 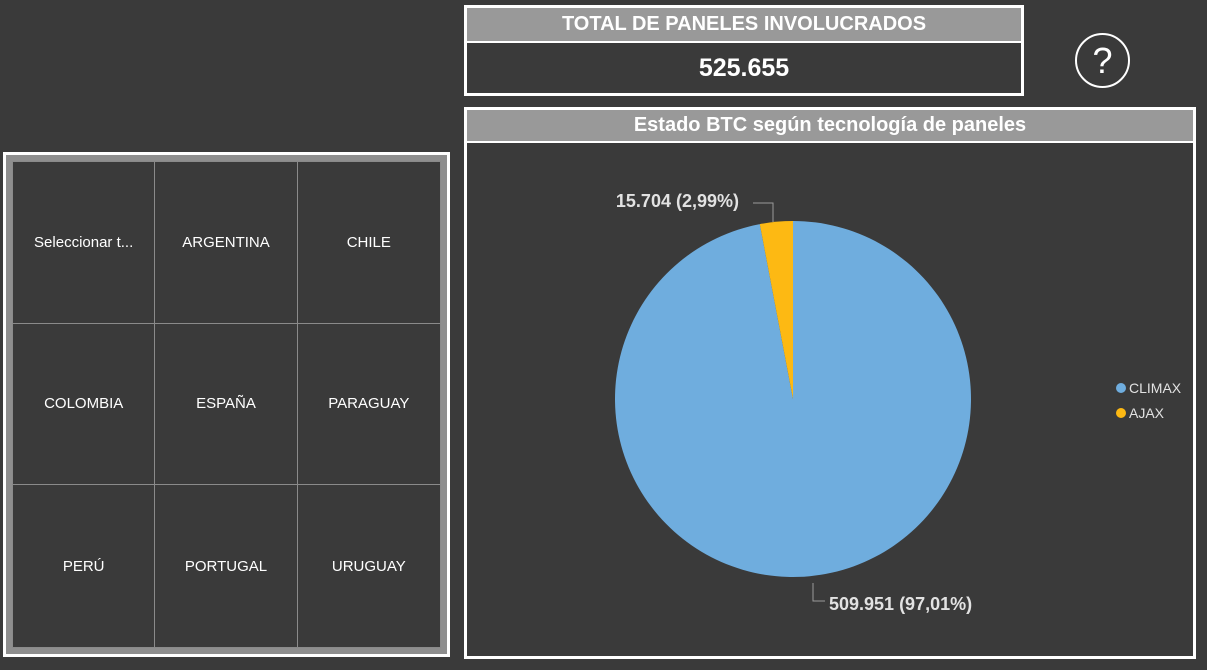 I want to click on legend-marker-climax, so click(x=1121, y=388).